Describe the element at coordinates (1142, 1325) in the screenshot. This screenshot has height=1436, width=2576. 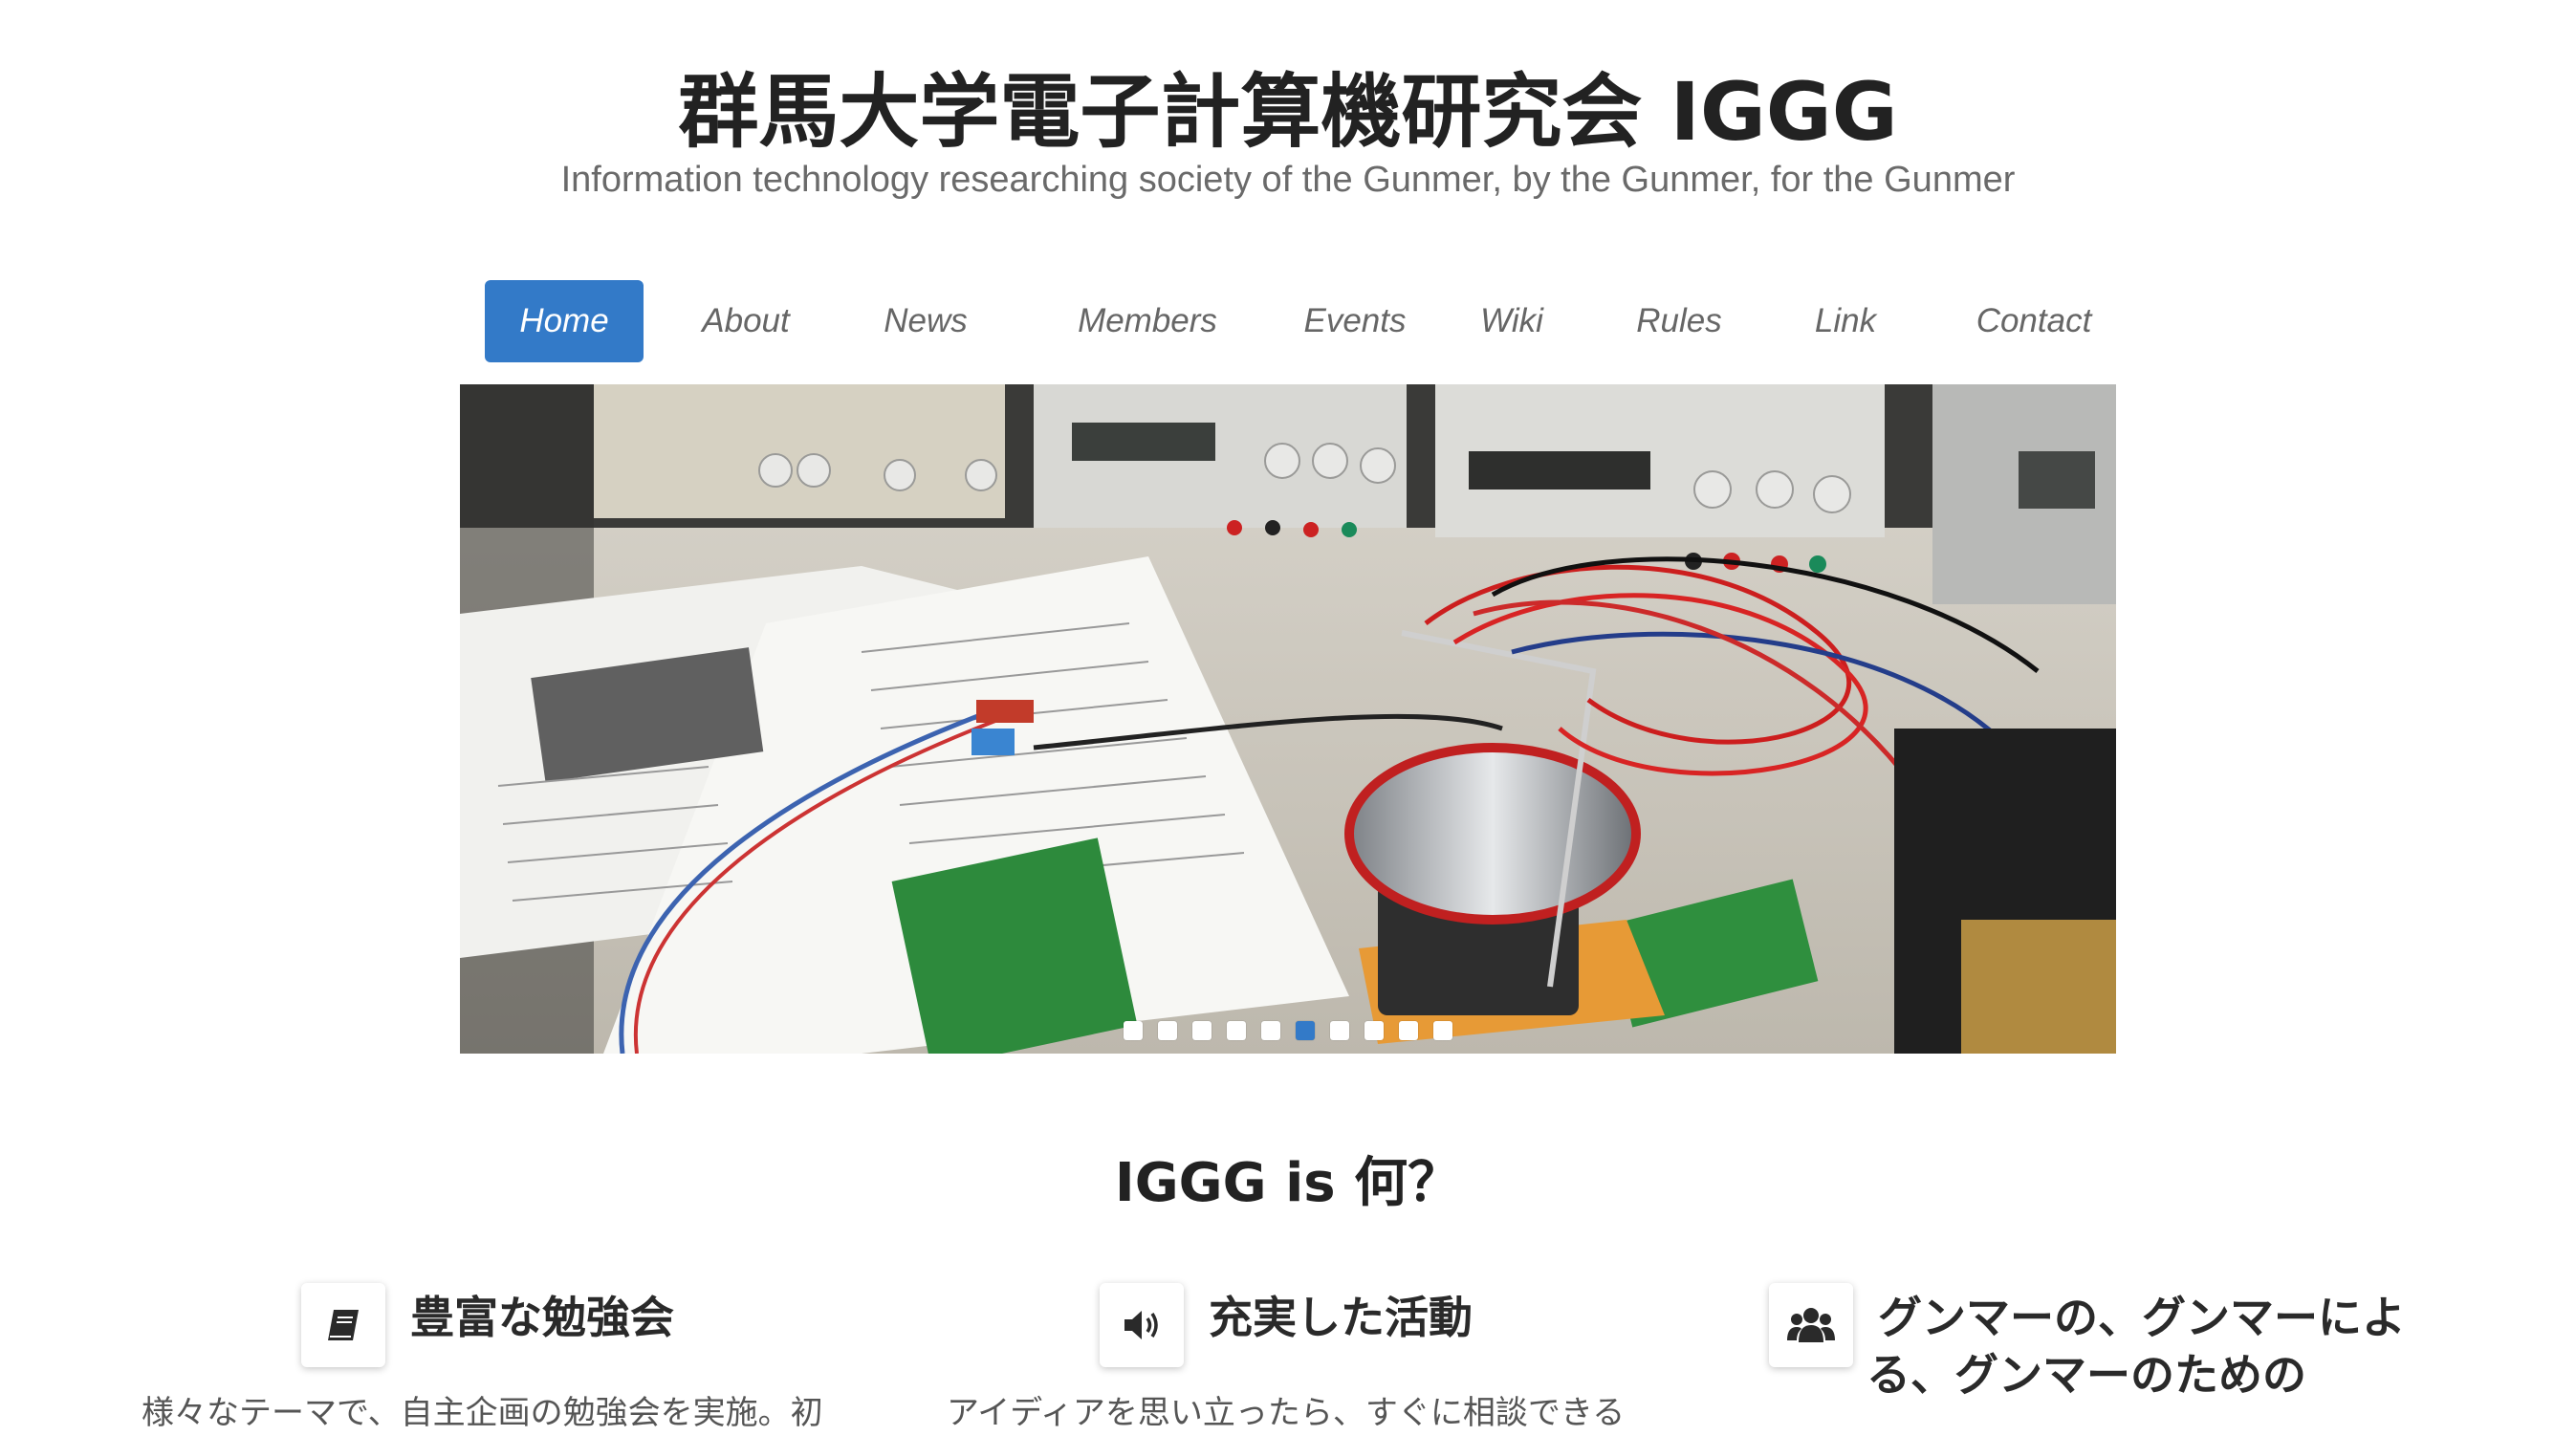
I see `volume-icon` at that location.